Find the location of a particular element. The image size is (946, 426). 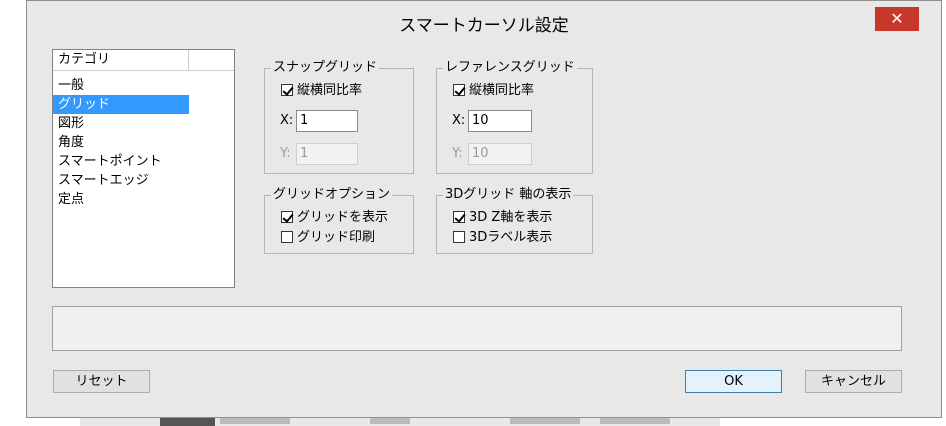

reference-x-input: 10 is located at coordinates (500, 121).